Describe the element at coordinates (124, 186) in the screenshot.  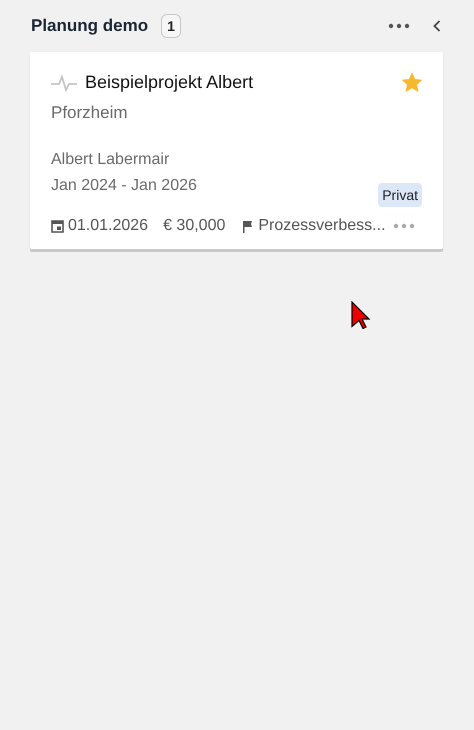
I see `period-text: Jan 2024 - Jan 2026` at that location.